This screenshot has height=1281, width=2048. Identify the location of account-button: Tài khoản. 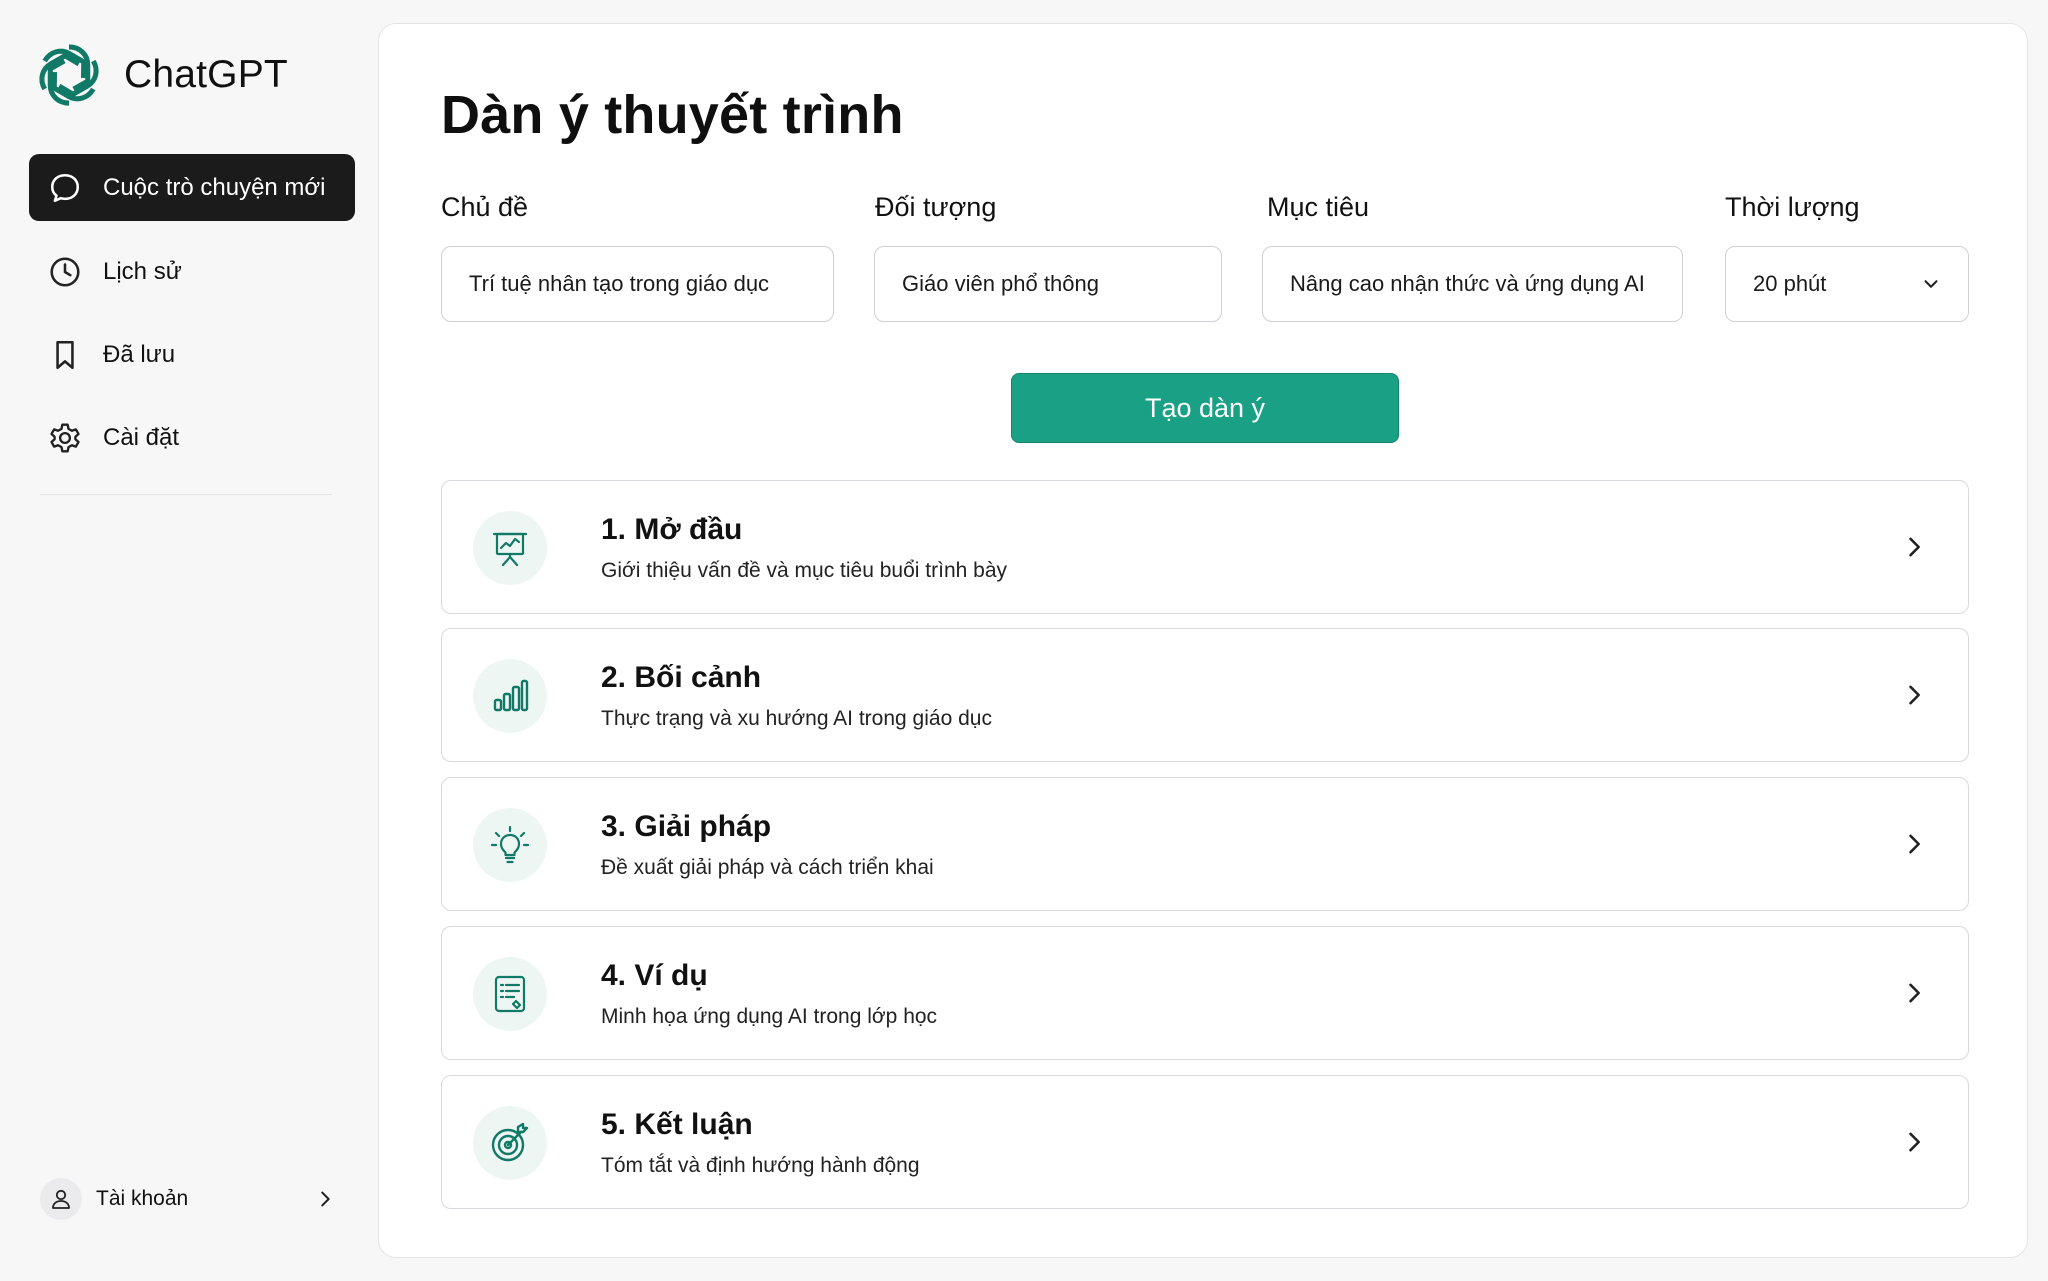
(188, 1199).